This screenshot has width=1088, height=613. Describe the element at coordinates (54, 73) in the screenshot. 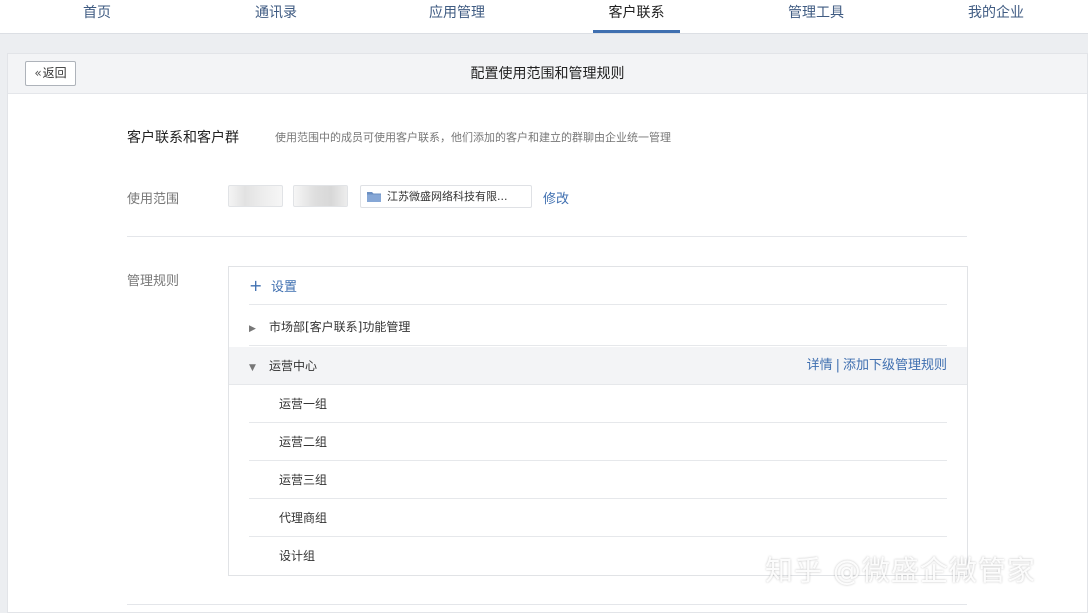

I see `back-label: 返回` at that location.